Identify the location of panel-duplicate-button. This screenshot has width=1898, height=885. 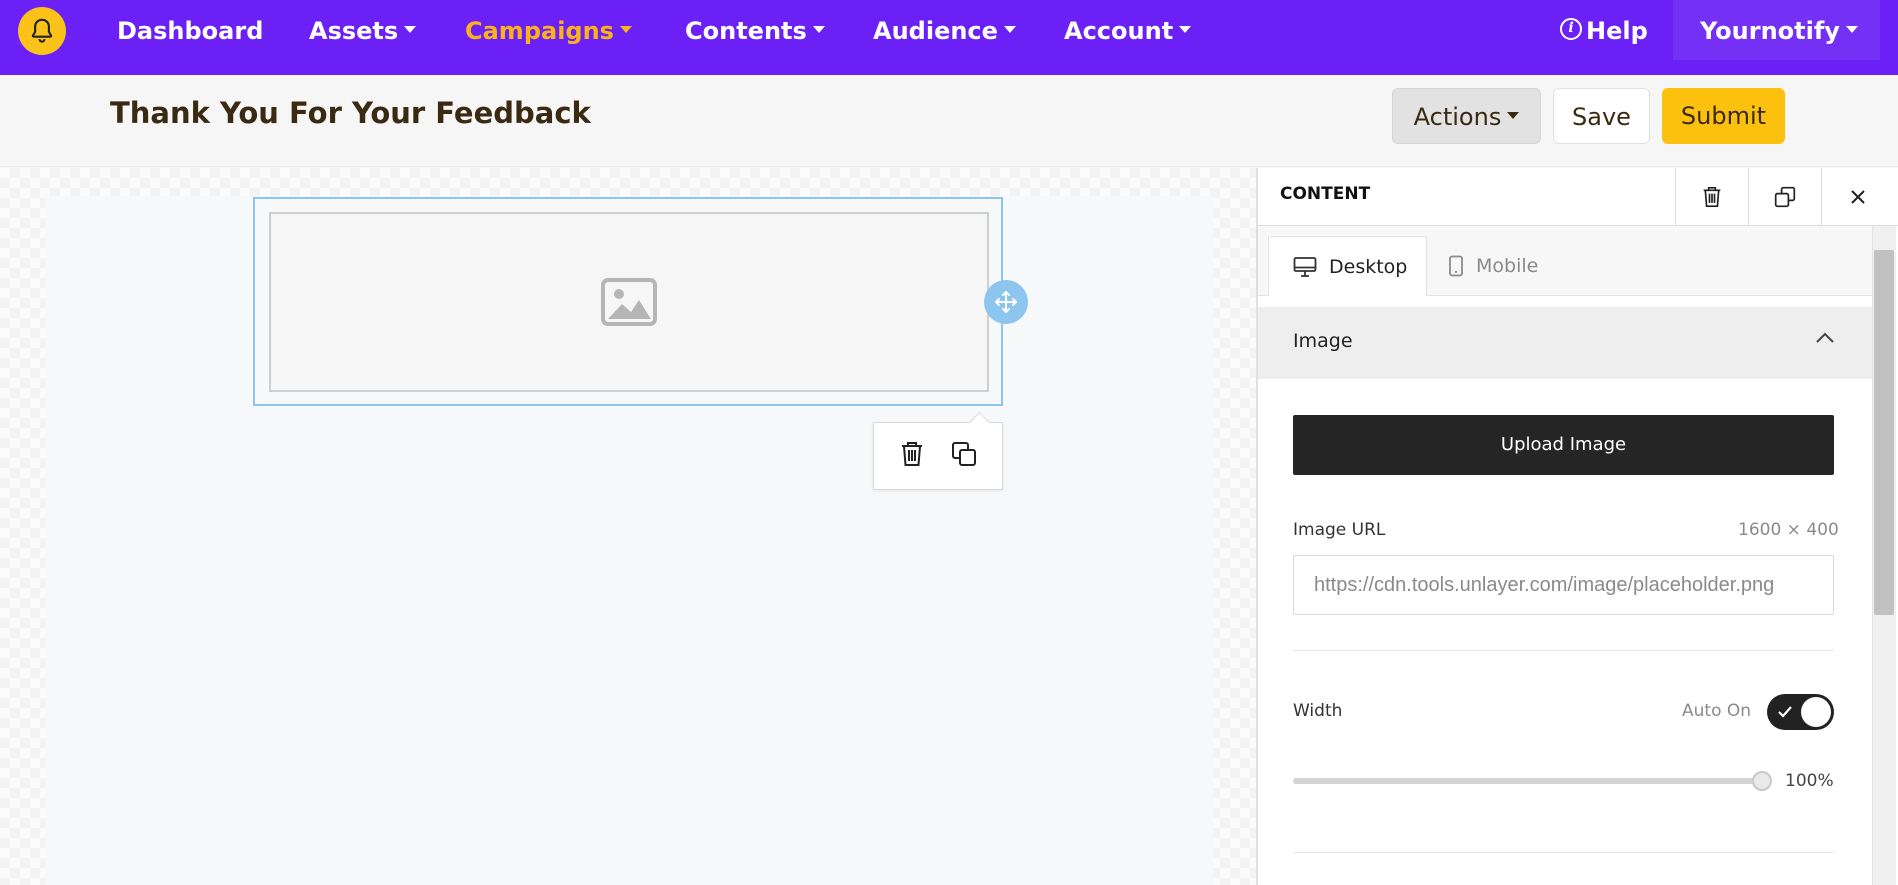
(1784, 197).